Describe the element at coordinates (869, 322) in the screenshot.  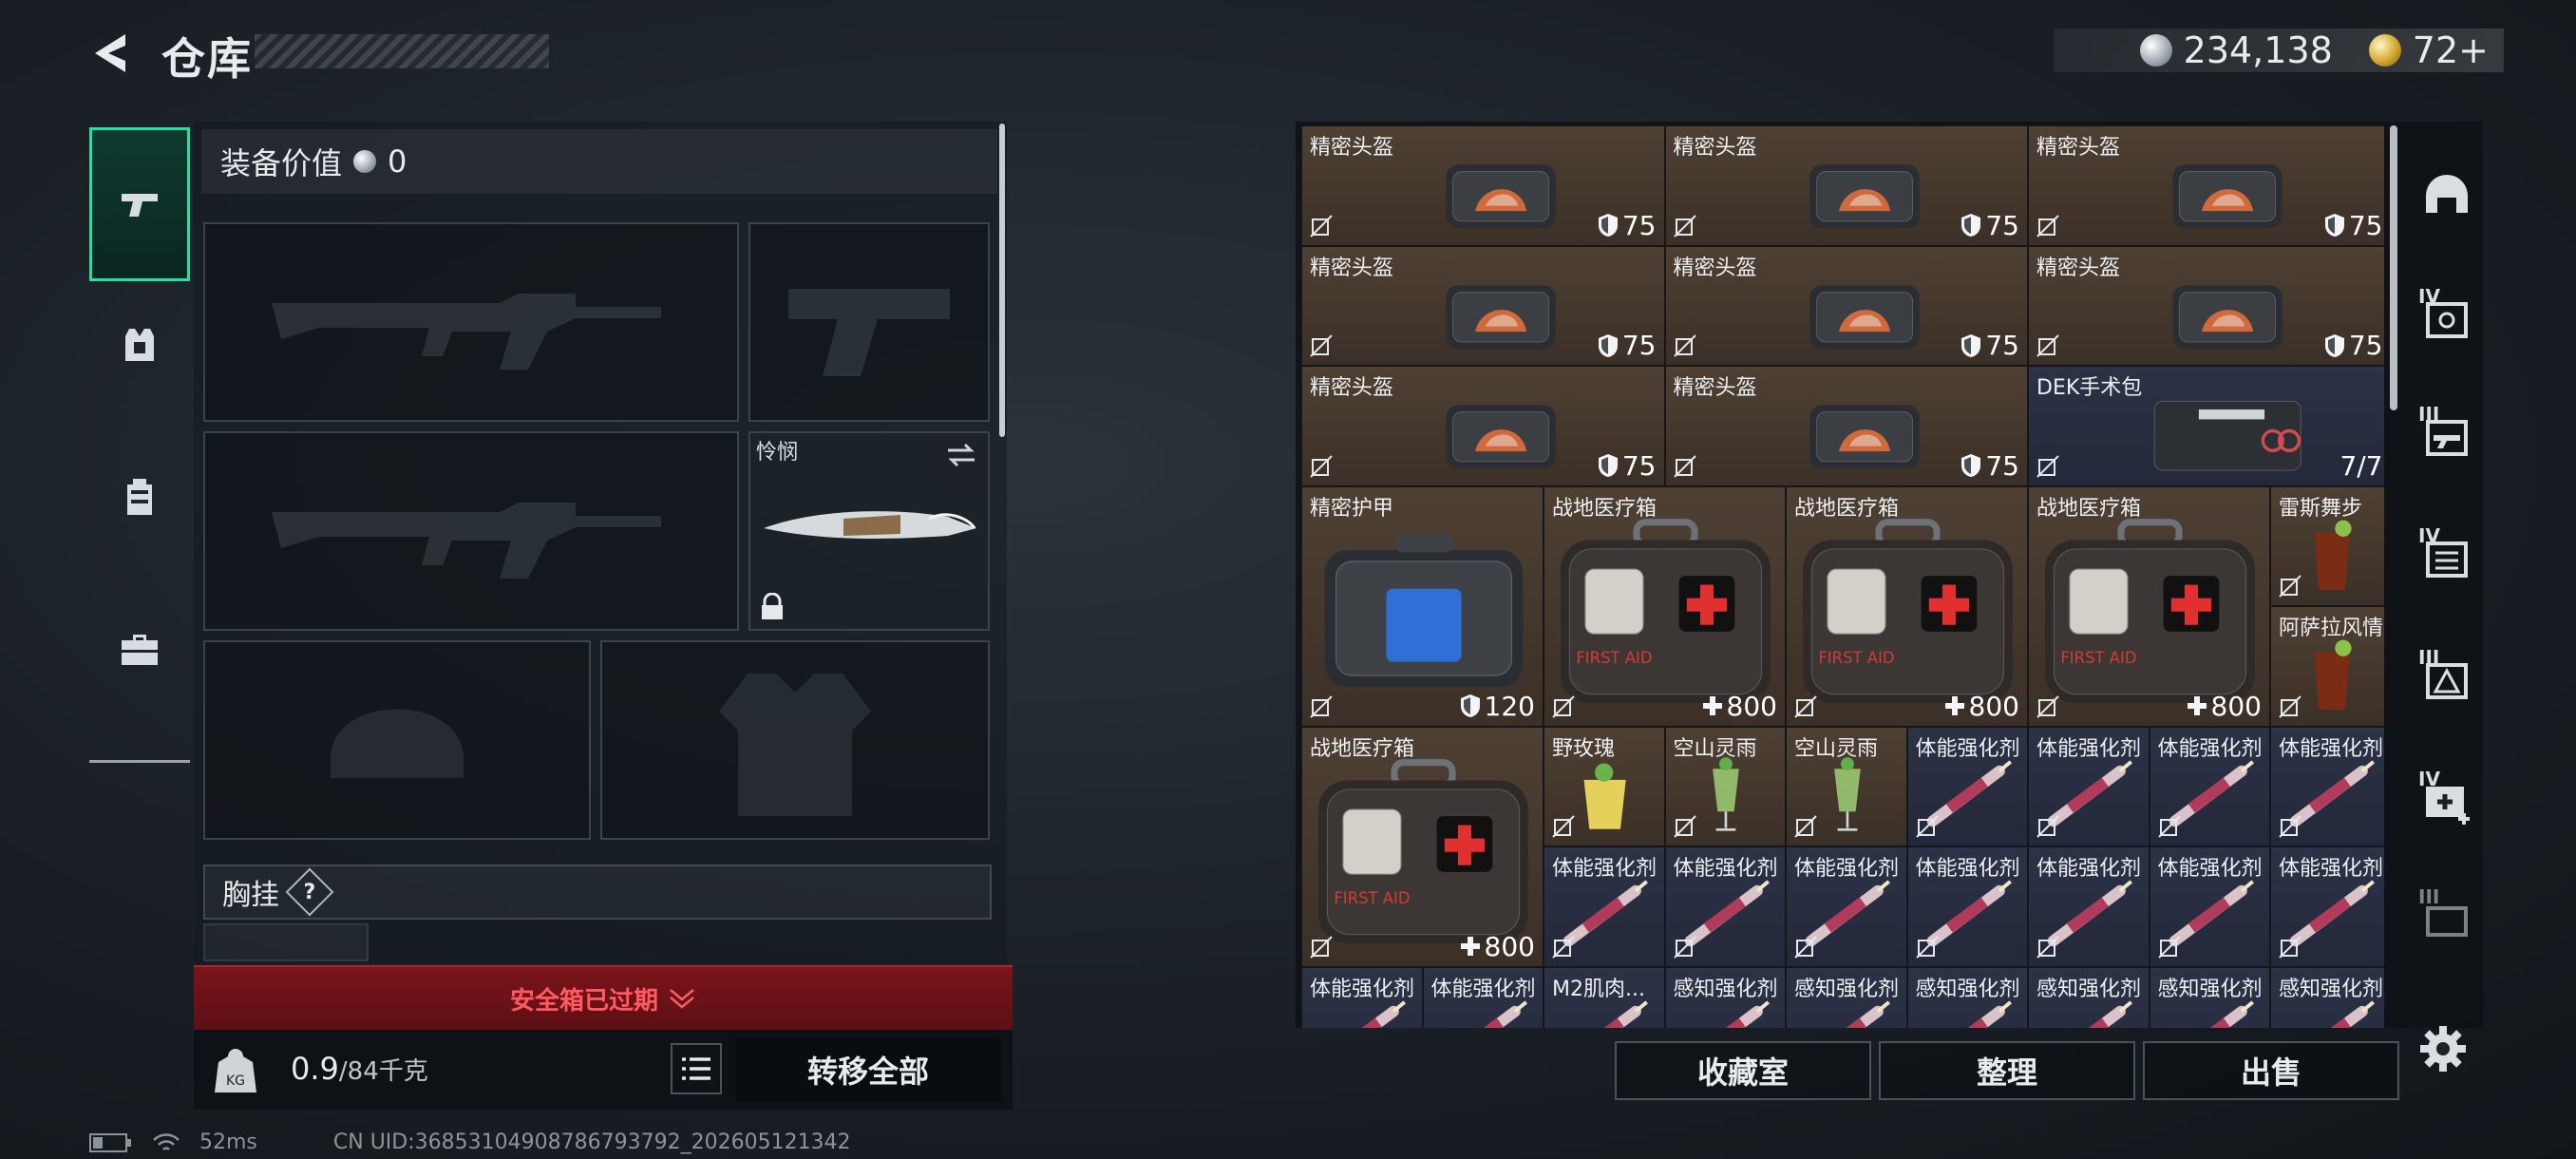
I see `secondary-weapon-slot` at that location.